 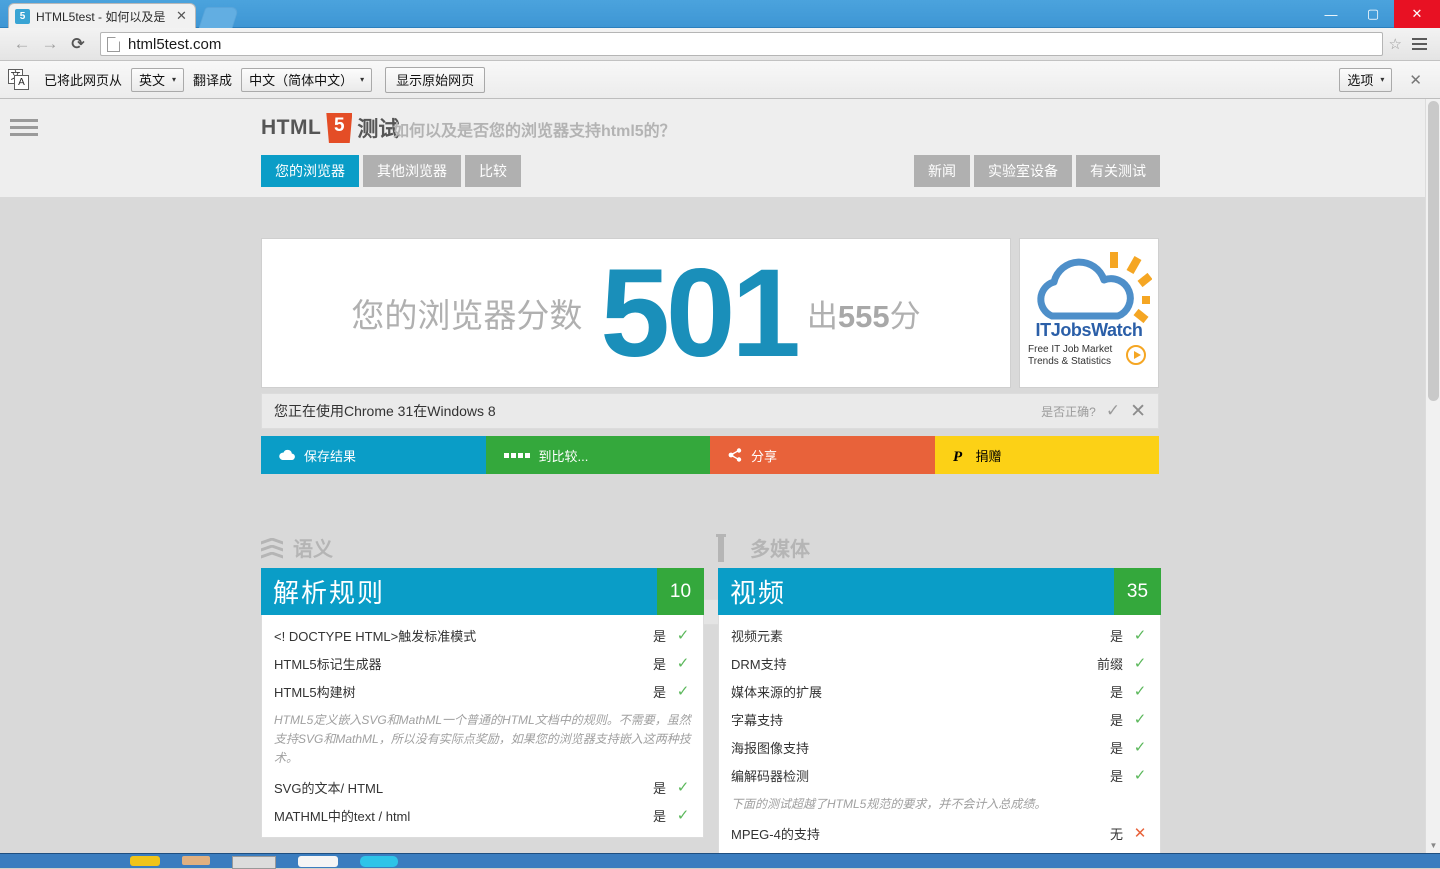 I want to click on new-tab-button, so click(x=219, y=17).